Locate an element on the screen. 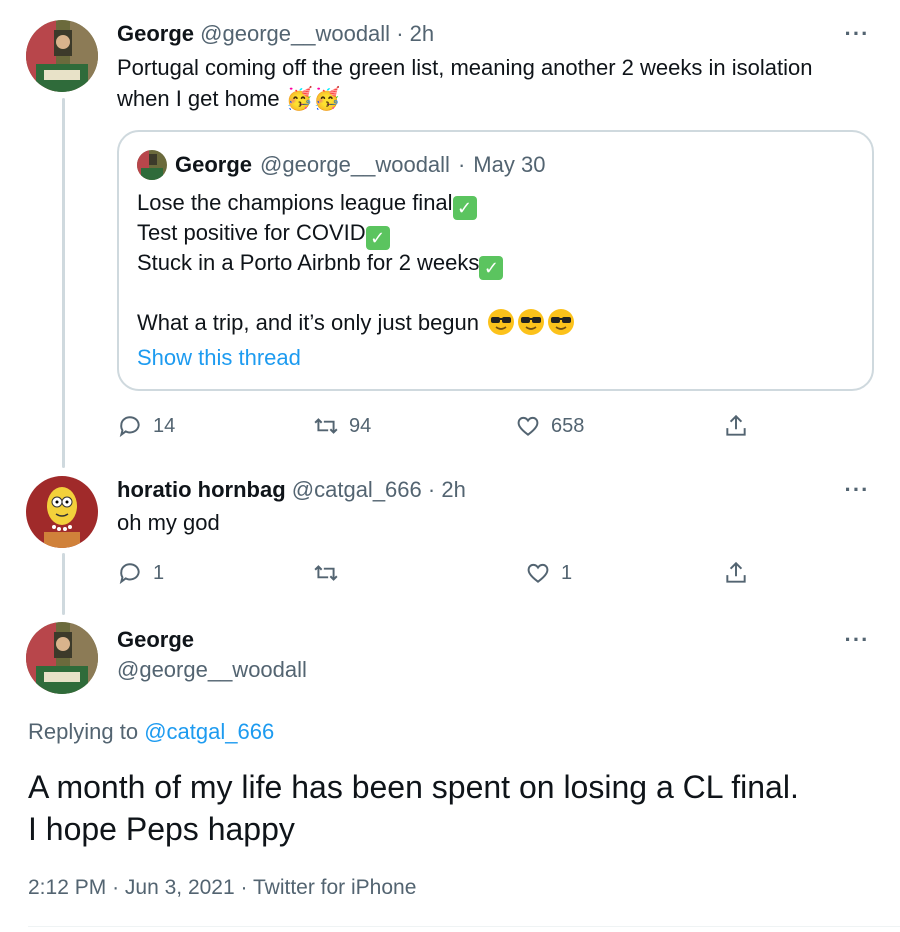  quoted-line-text: Lose the champions league final is located at coordinates (295, 202).